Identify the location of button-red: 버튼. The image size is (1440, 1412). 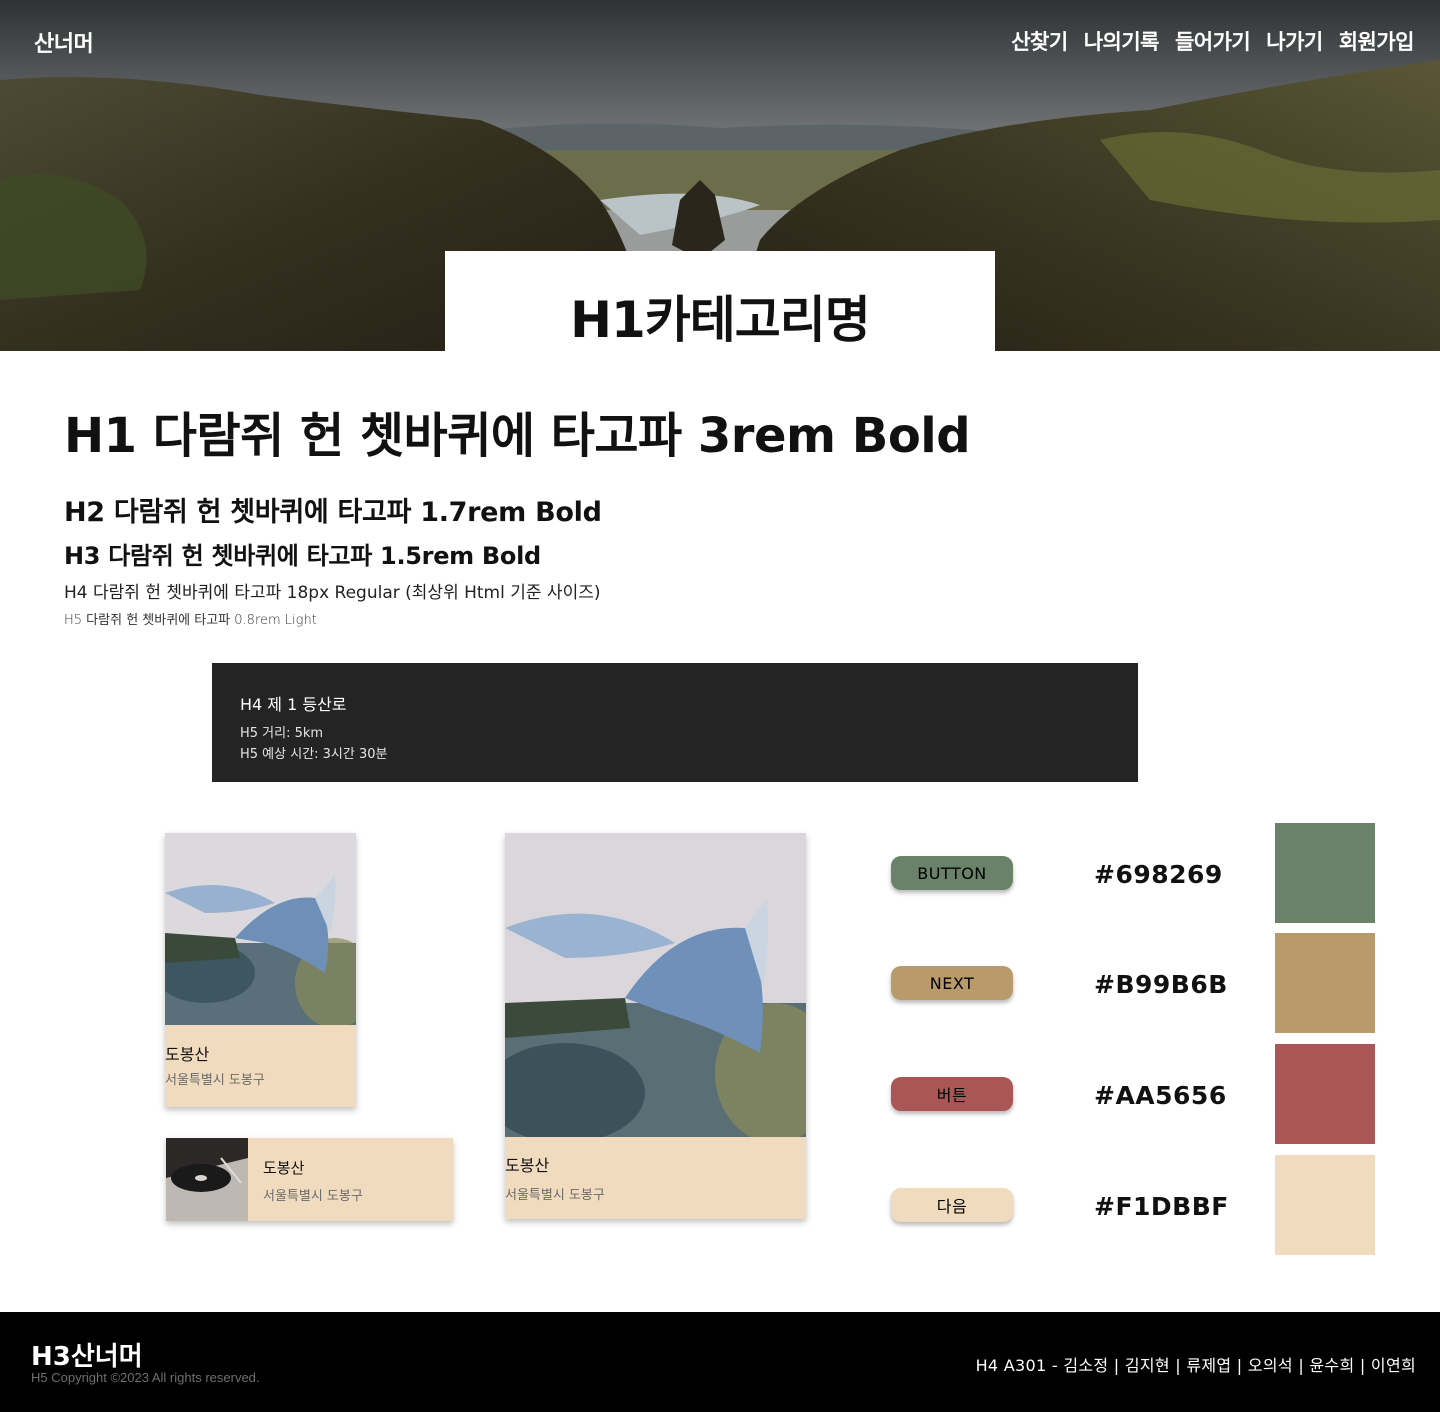
(952, 1094).